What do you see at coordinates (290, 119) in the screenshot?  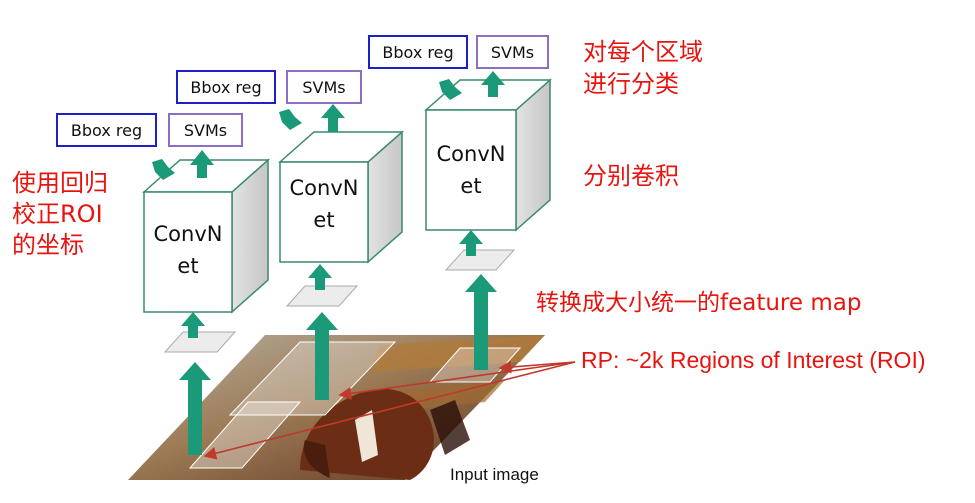 I see `diag-arrow` at bounding box center [290, 119].